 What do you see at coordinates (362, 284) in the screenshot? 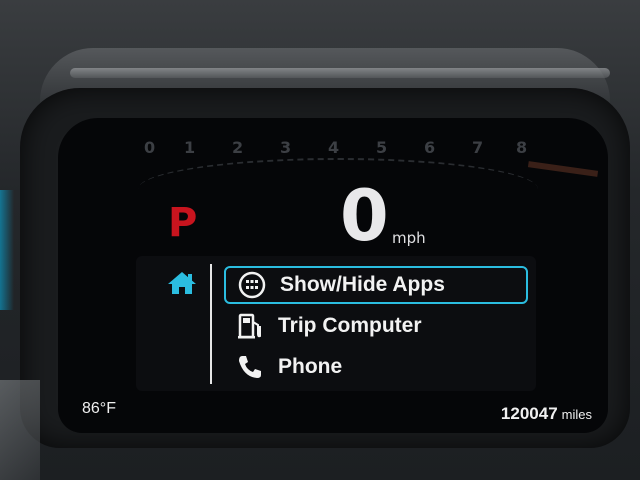
I see `menu-item-label: Show/Hide Apps` at bounding box center [362, 284].